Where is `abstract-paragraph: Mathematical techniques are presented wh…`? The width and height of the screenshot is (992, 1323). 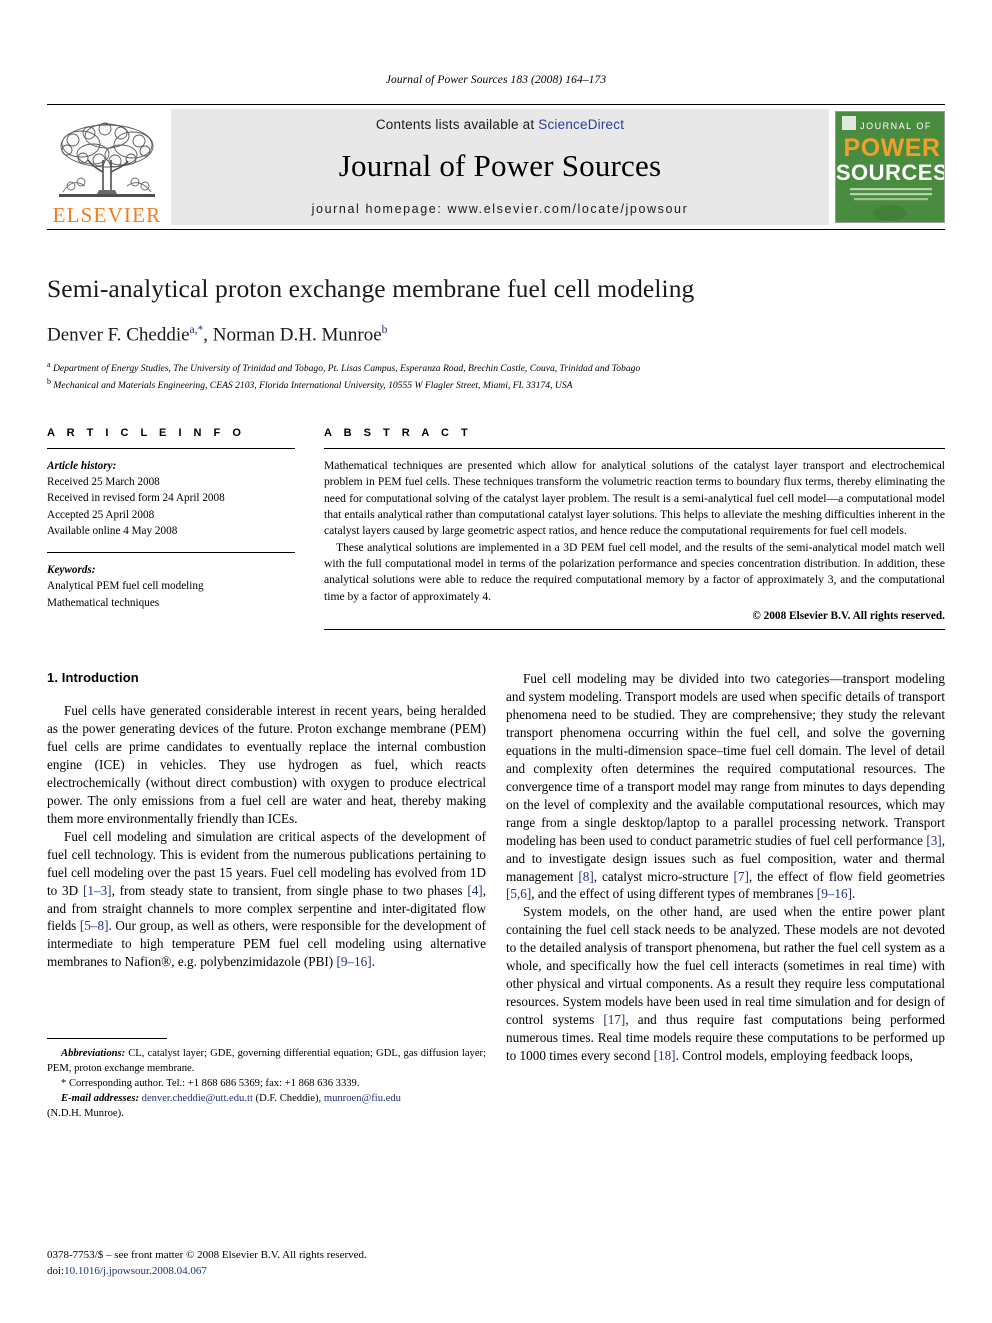 abstract-paragraph: Mathematical techniques are presented wh… is located at coordinates (634, 498).